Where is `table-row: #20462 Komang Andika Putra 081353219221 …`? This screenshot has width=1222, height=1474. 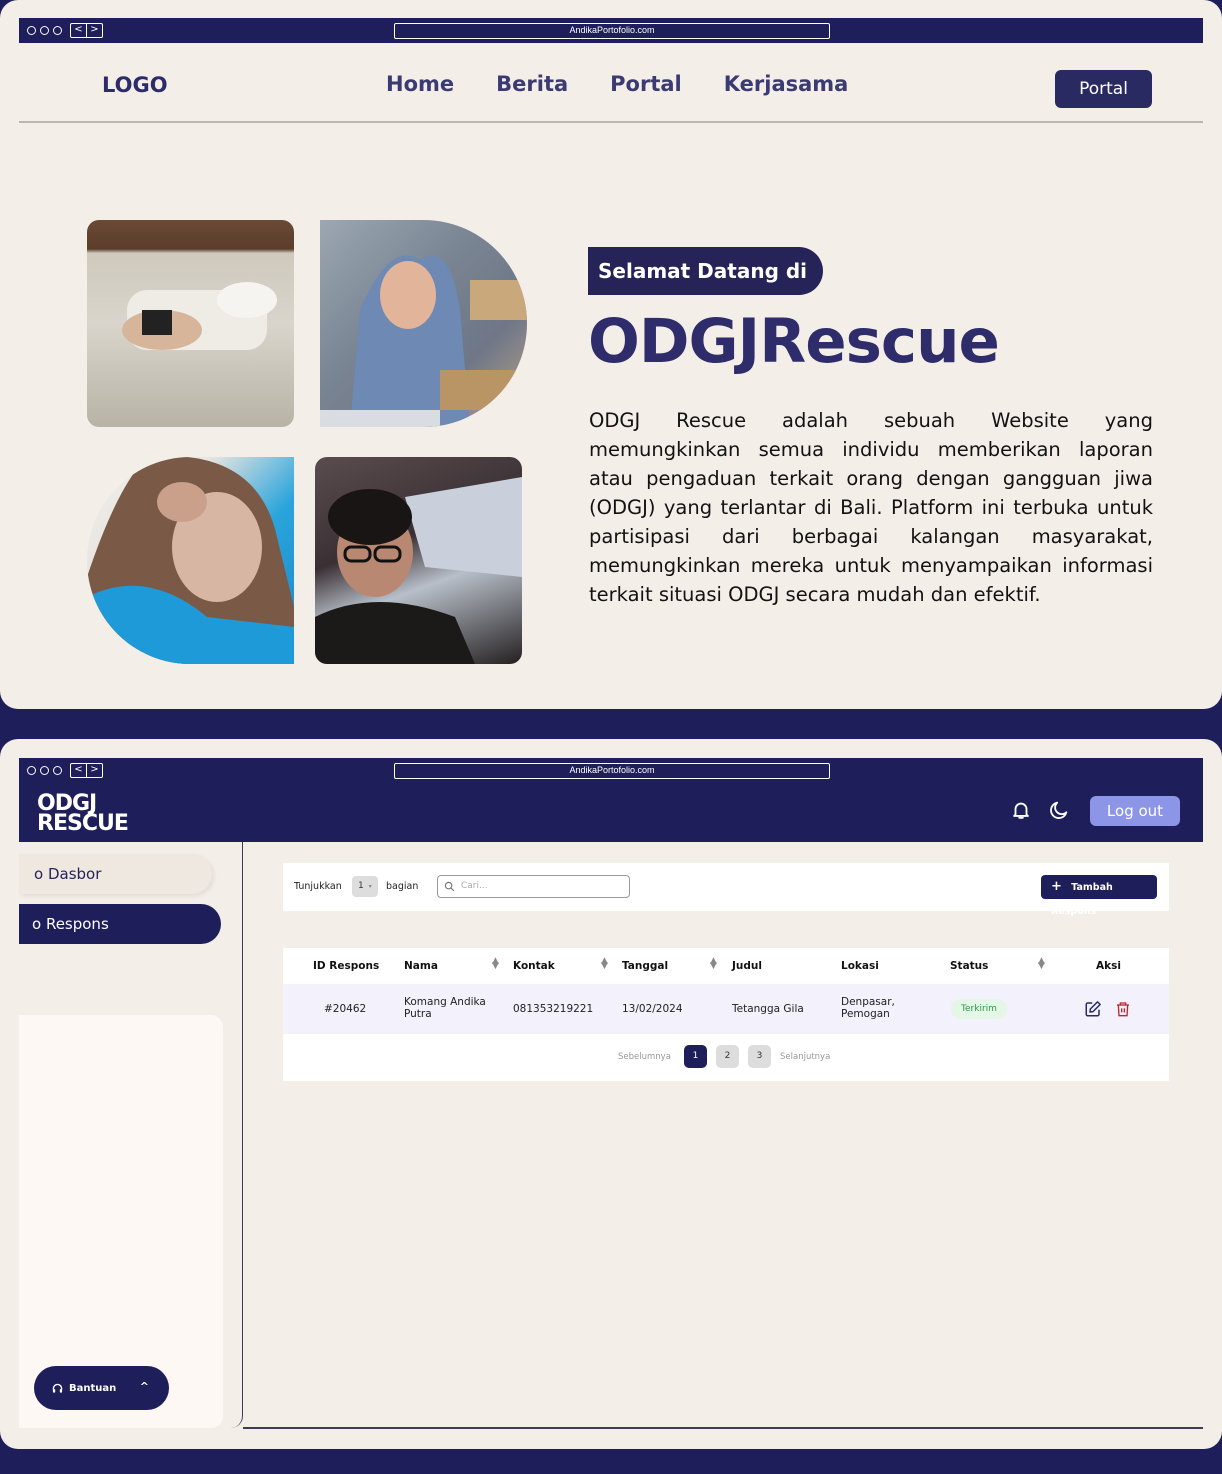
table-row: #20462 Komang Andika Putra 081353219221 … is located at coordinates (726, 1009).